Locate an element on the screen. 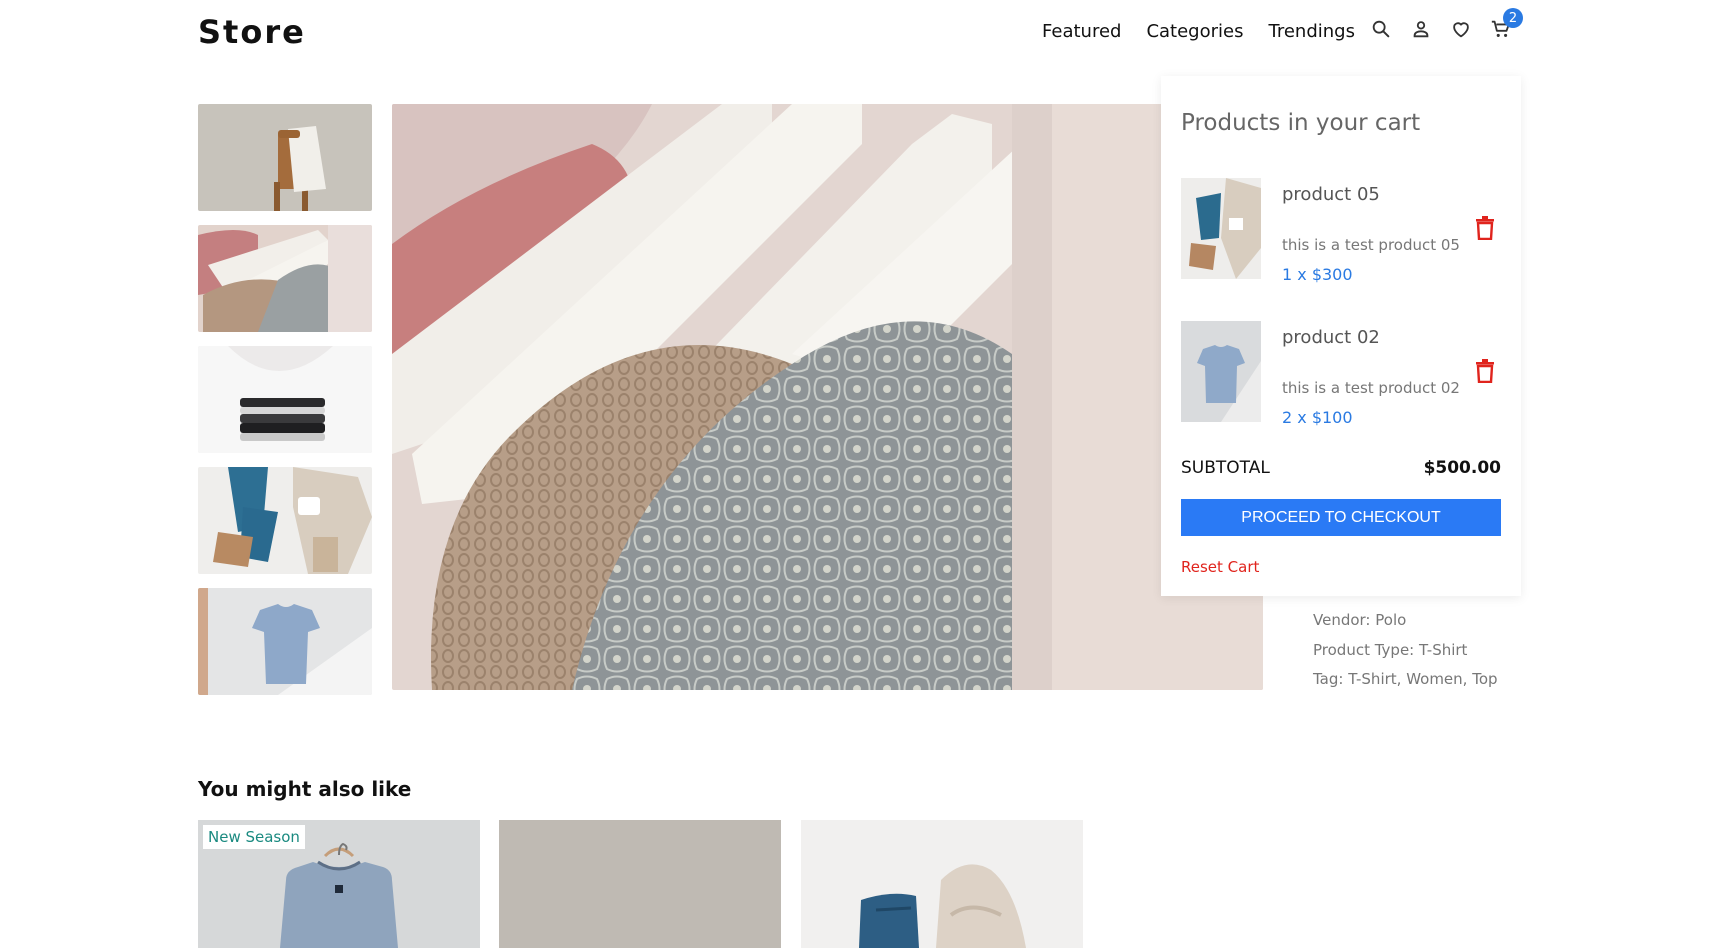 The width and height of the screenshot is (1709, 948). thumbnail-flatlay is located at coordinates (285, 520).